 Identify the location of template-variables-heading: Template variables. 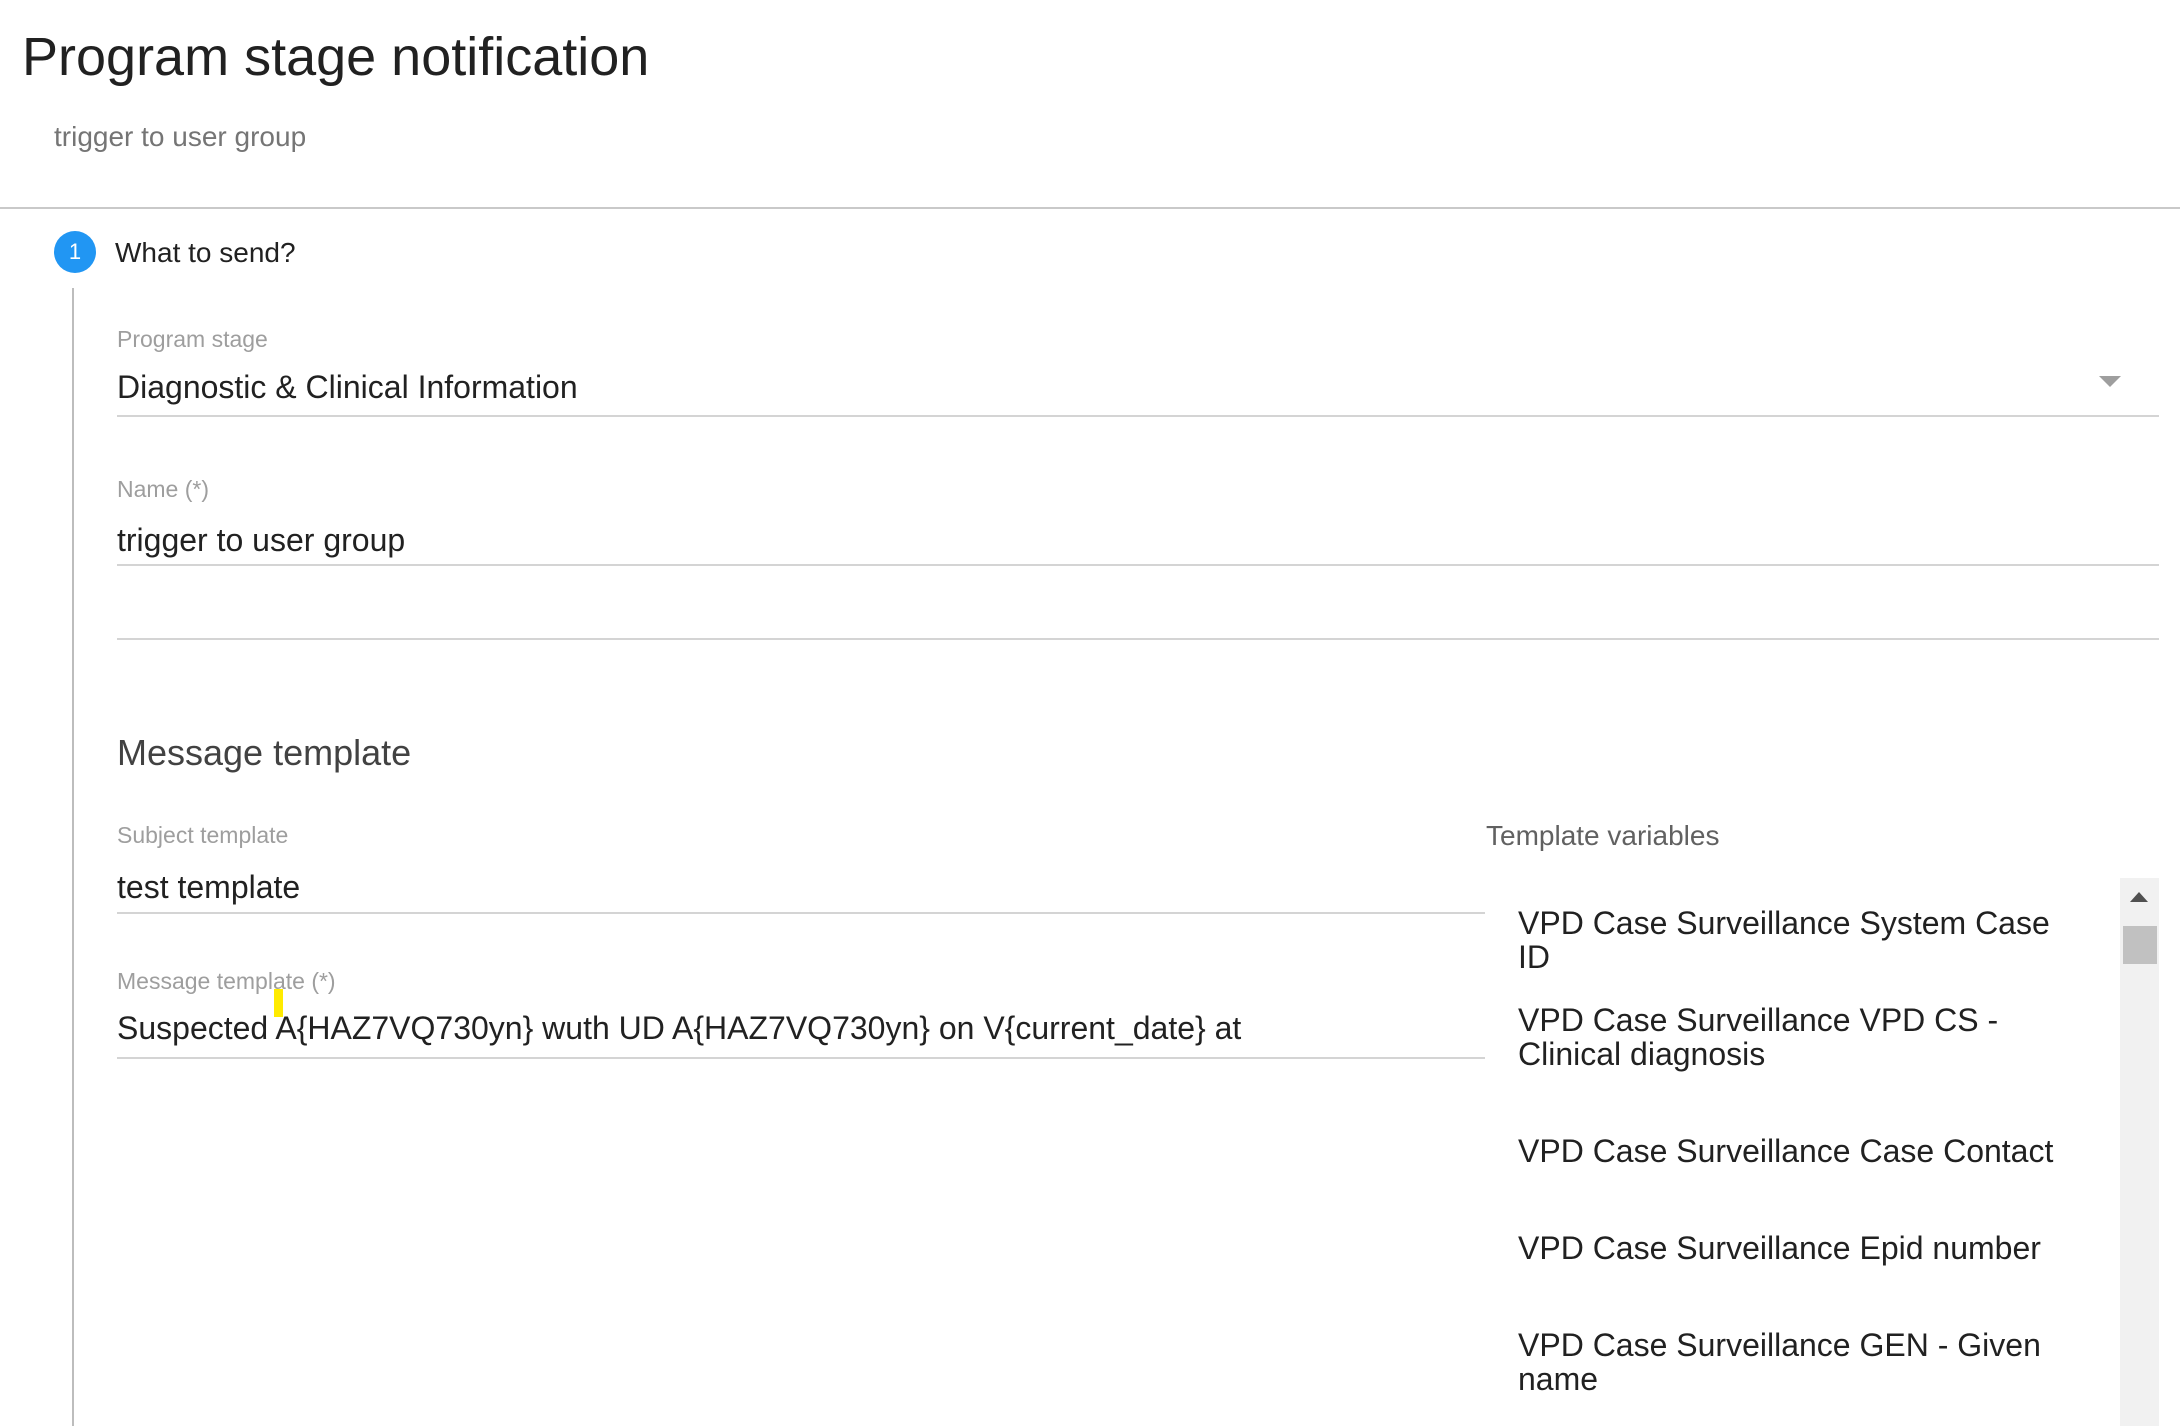
(1603, 835).